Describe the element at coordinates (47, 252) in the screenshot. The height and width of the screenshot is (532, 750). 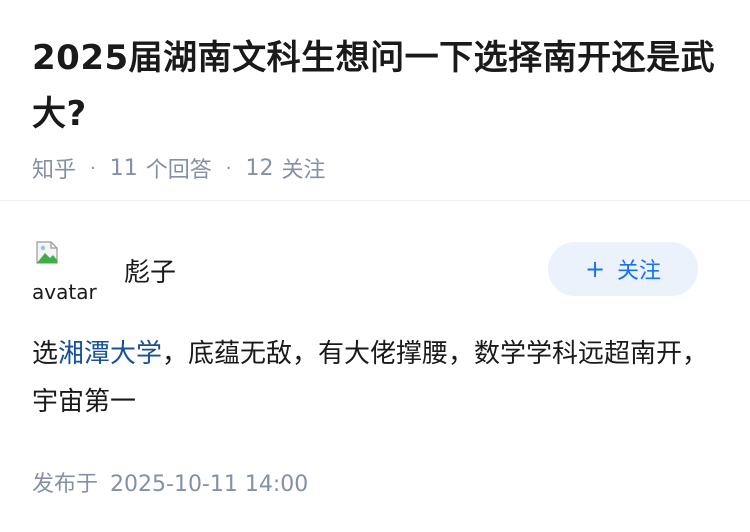
I see `broken-image-icon` at that location.